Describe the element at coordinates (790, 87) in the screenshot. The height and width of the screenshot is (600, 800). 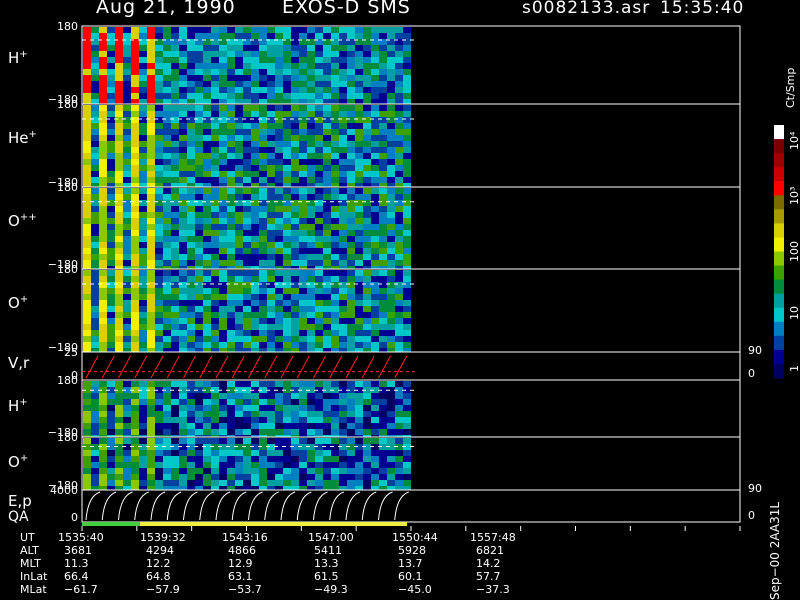
I see `colorbar-unit: Ct/Smp` at that location.